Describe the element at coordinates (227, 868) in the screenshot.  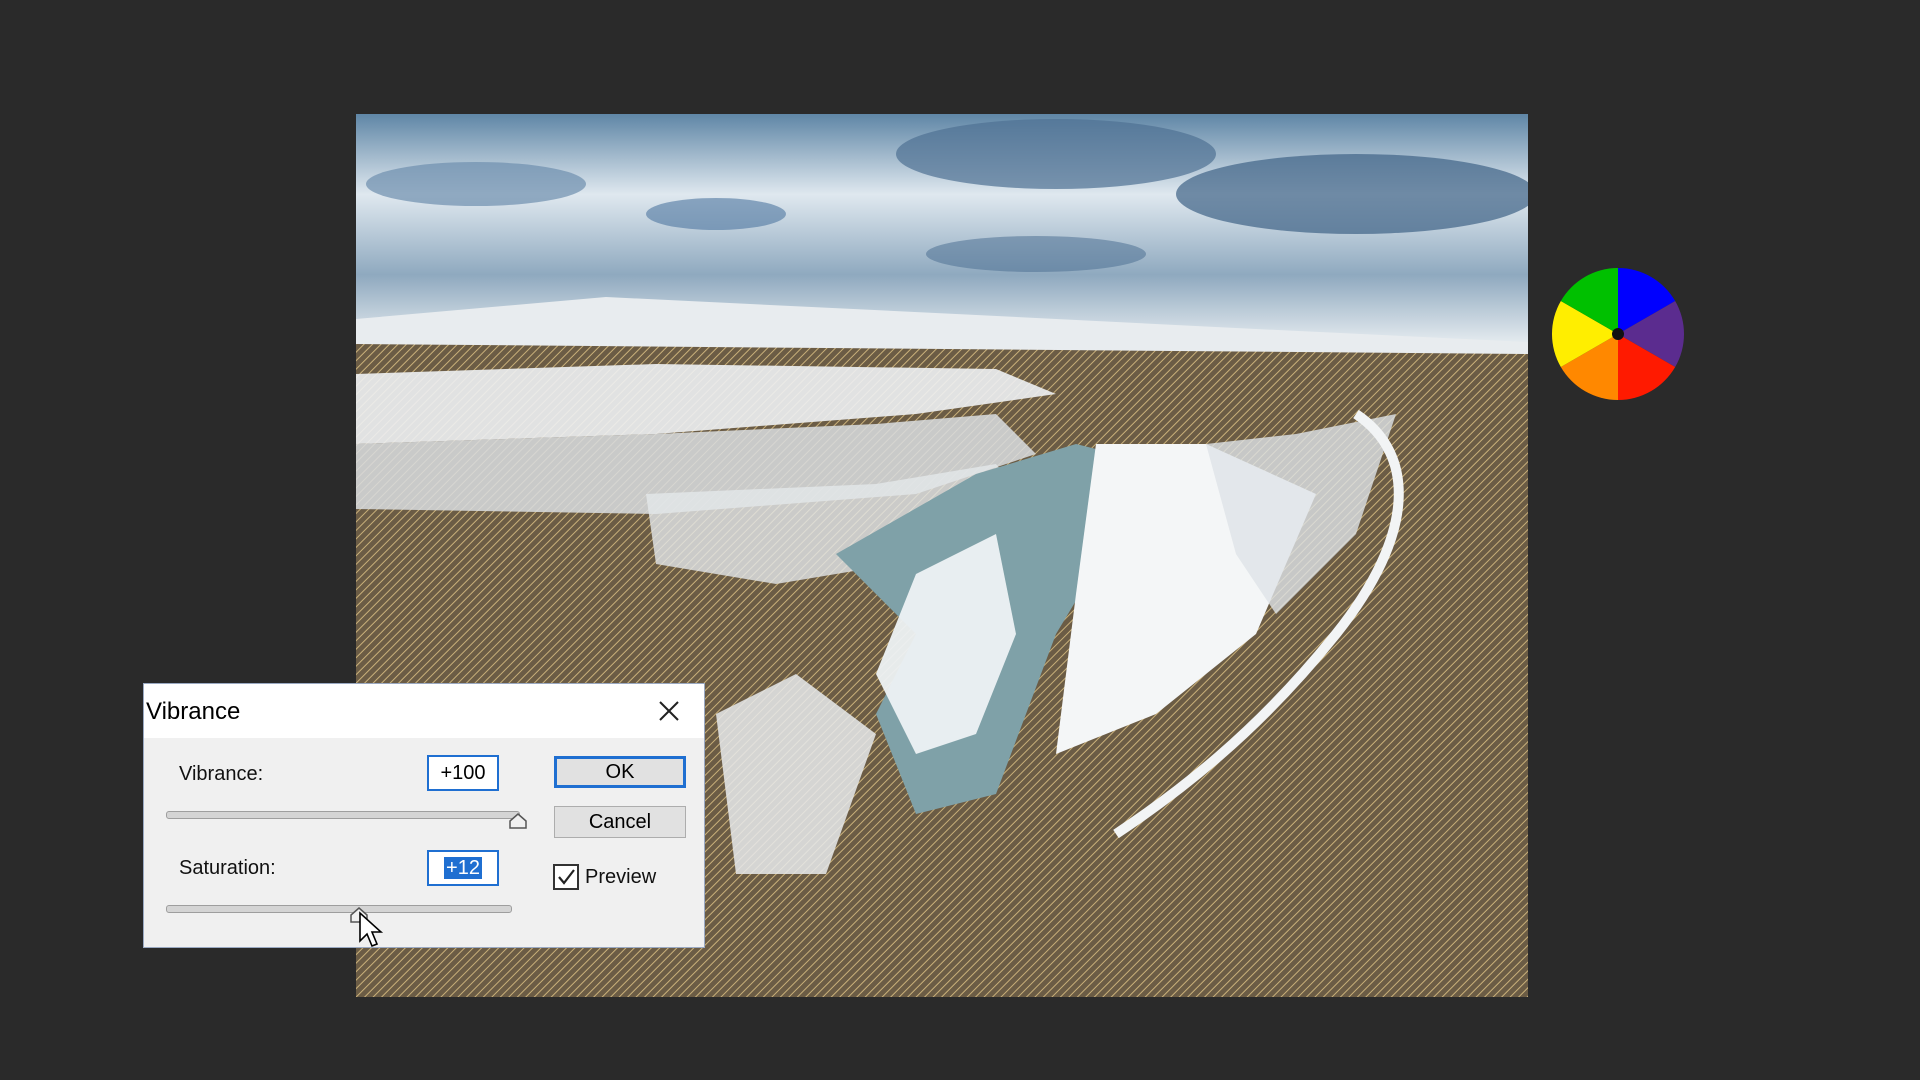
I see `saturation-label: Saturation:` at that location.